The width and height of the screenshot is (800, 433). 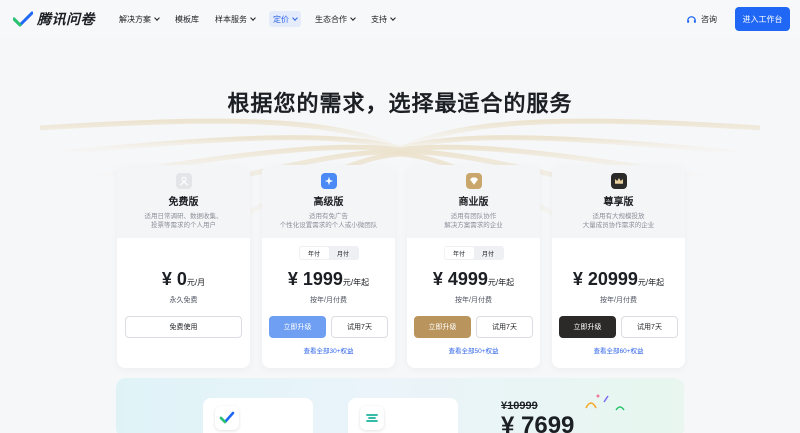 What do you see at coordinates (618, 216) in the screenshot?
I see `plan-desc-line: 适用有大规模投放` at bounding box center [618, 216].